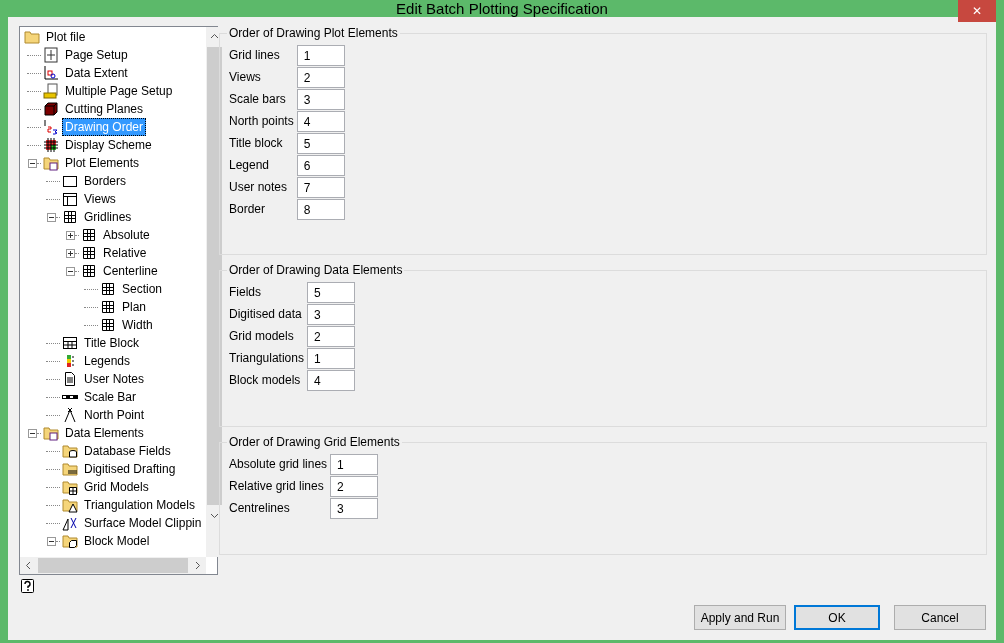 This screenshot has width=1004, height=643. What do you see at coordinates (139, 505) in the screenshot?
I see `tree-item: Triangulation Models` at bounding box center [139, 505].